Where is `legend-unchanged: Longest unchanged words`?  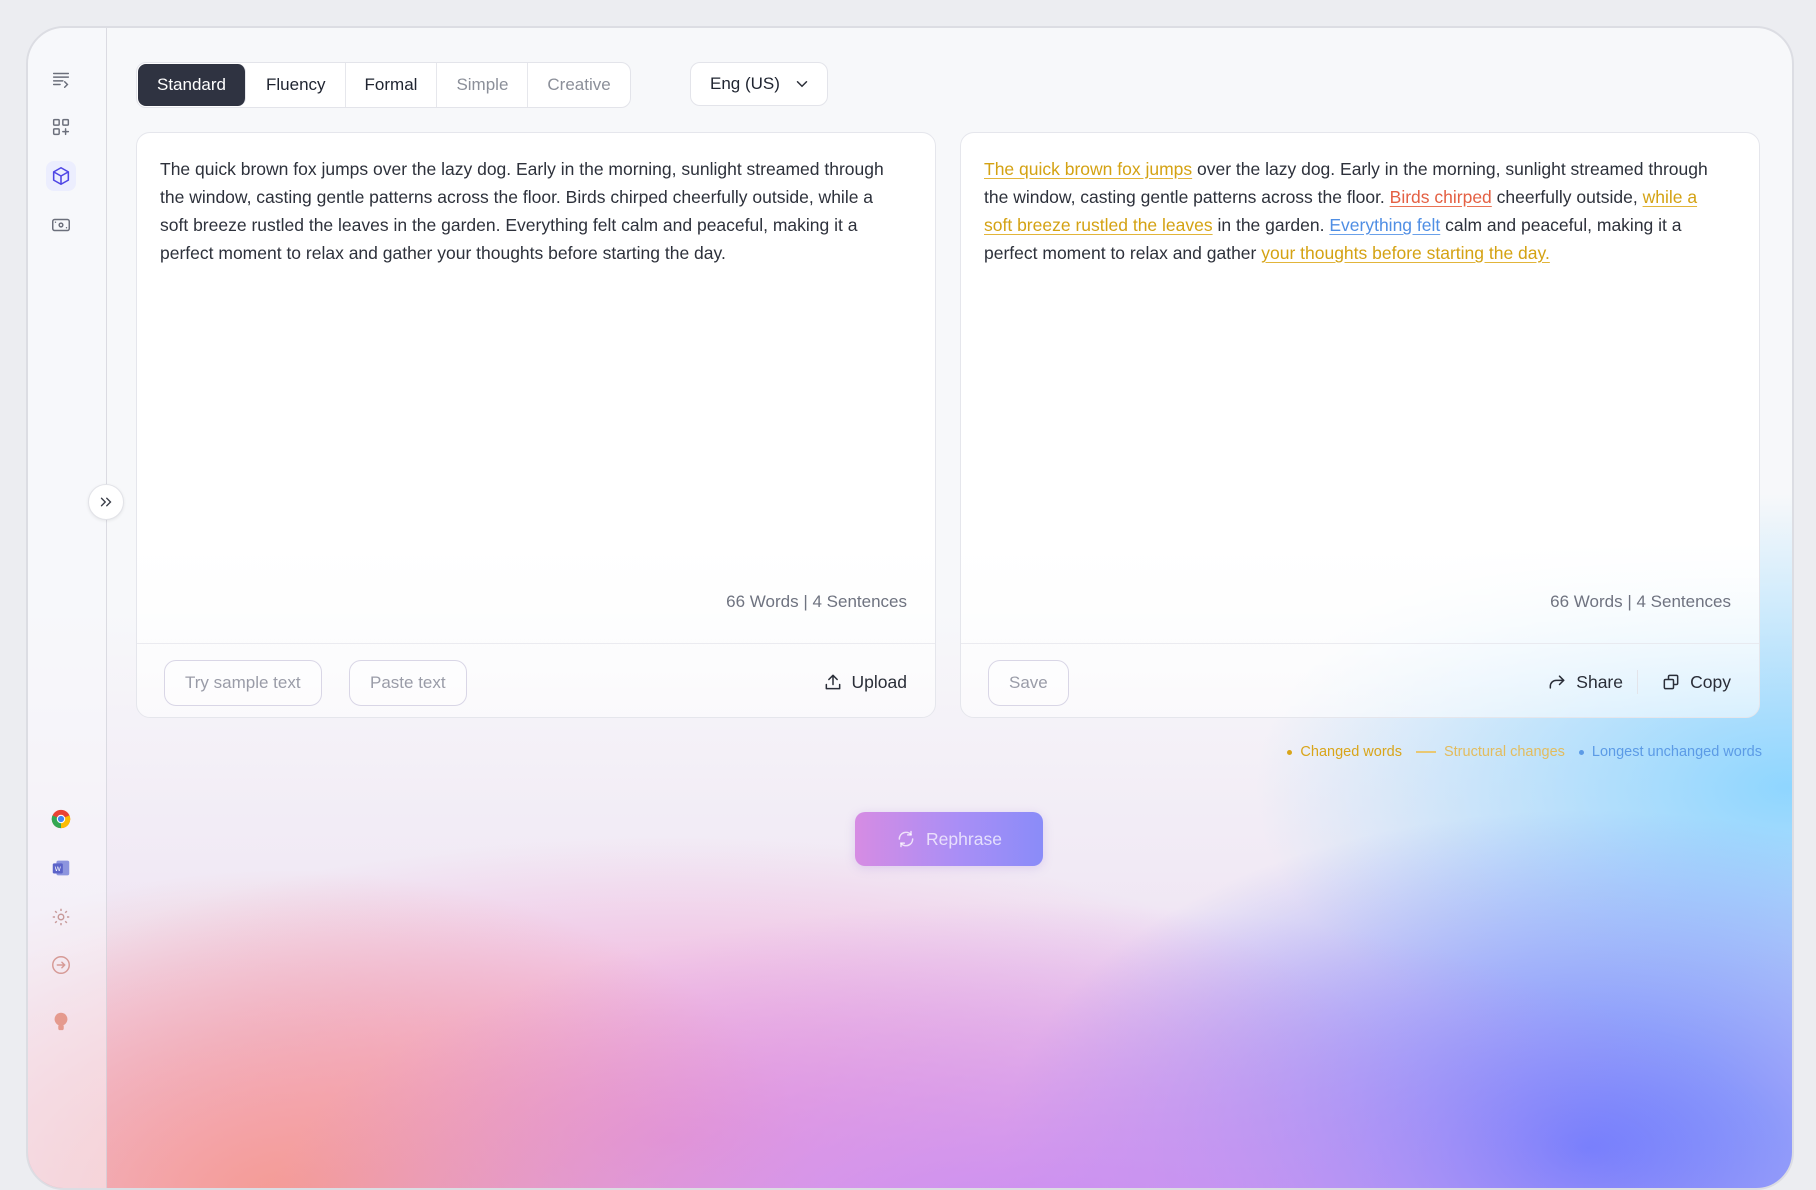 legend-unchanged: Longest unchanged words is located at coordinates (1670, 752).